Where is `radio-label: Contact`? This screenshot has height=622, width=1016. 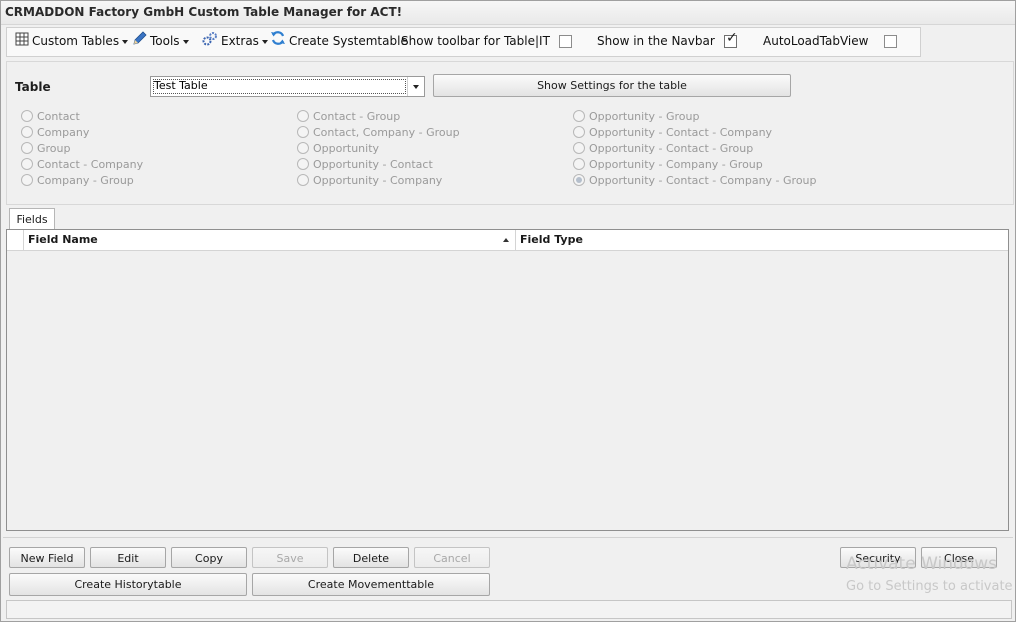 radio-label: Contact is located at coordinates (58, 116).